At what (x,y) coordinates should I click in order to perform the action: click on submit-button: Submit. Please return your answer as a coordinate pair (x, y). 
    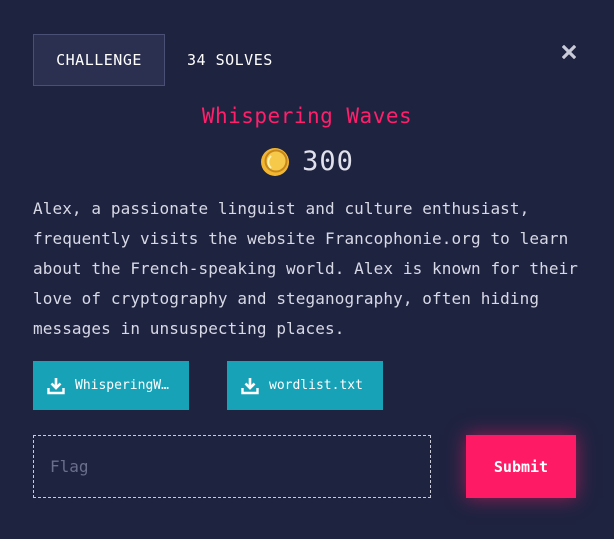
    Looking at the image, I should click on (521, 466).